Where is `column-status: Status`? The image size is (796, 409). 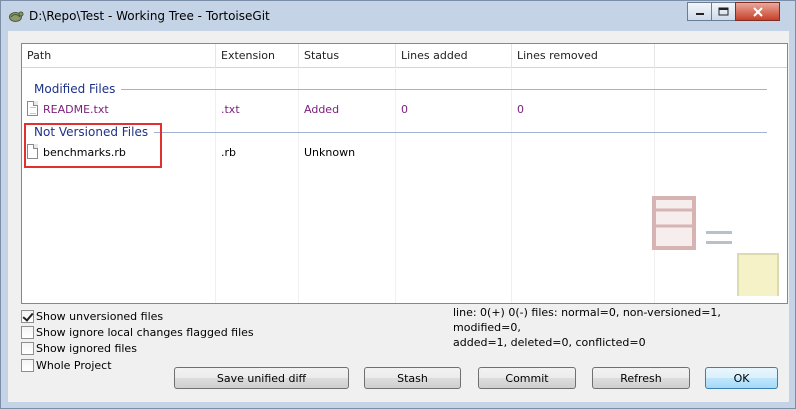
column-status: Status is located at coordinates (347, 56).